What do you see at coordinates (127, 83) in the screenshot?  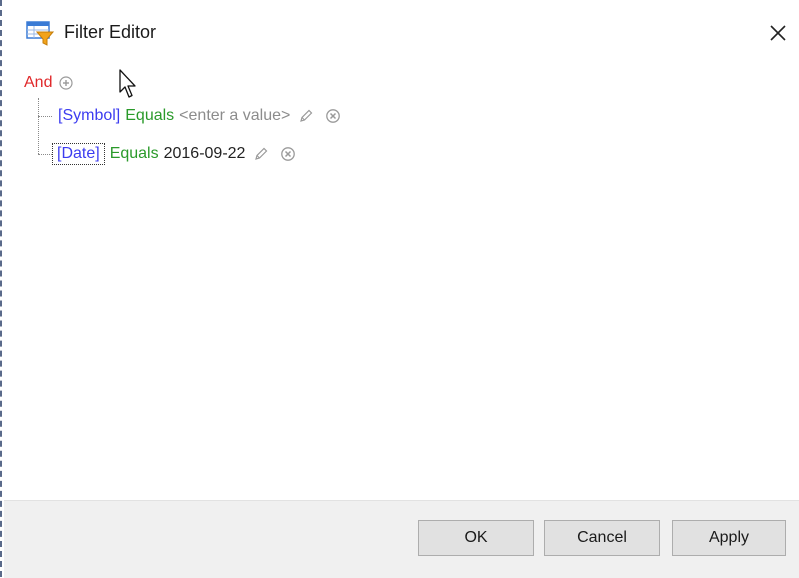 I see `mouse-pointer-icon` at bounding box center [127, 83].